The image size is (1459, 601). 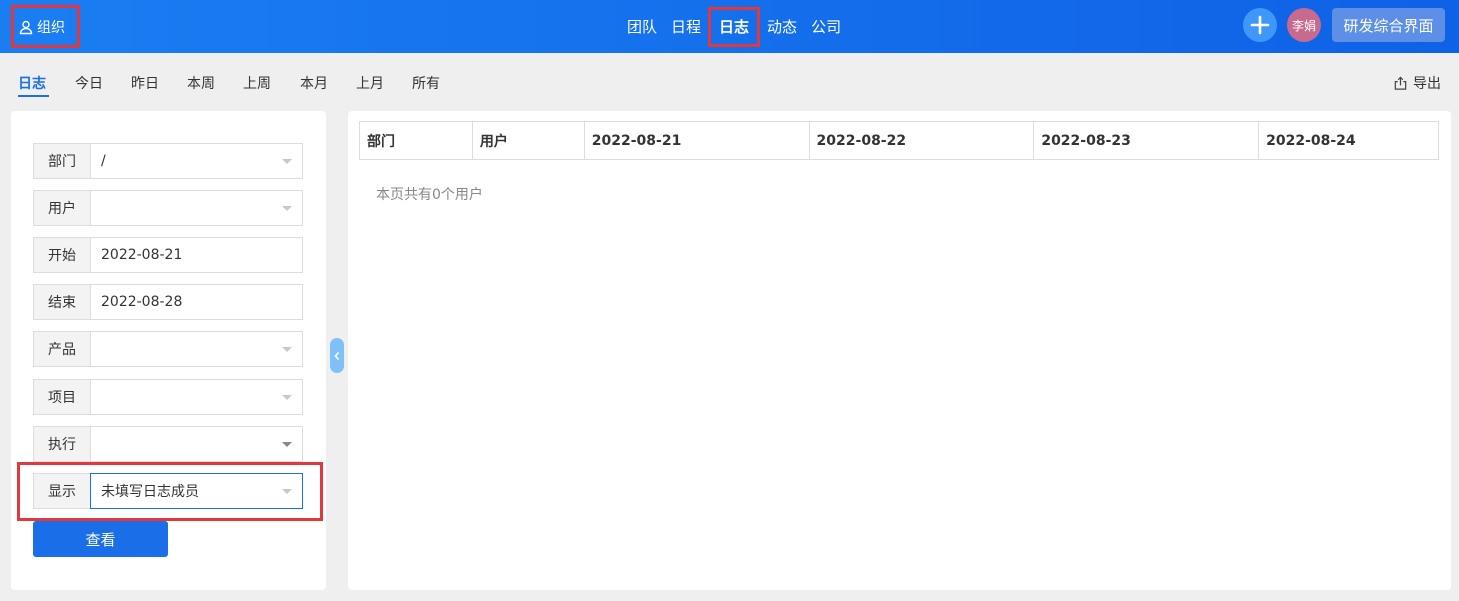 What do you see at coordinates (429, 195) in the screenshot?
I see `empty-state-text: 本页共有0个用户` at bounding box center [429, 195].